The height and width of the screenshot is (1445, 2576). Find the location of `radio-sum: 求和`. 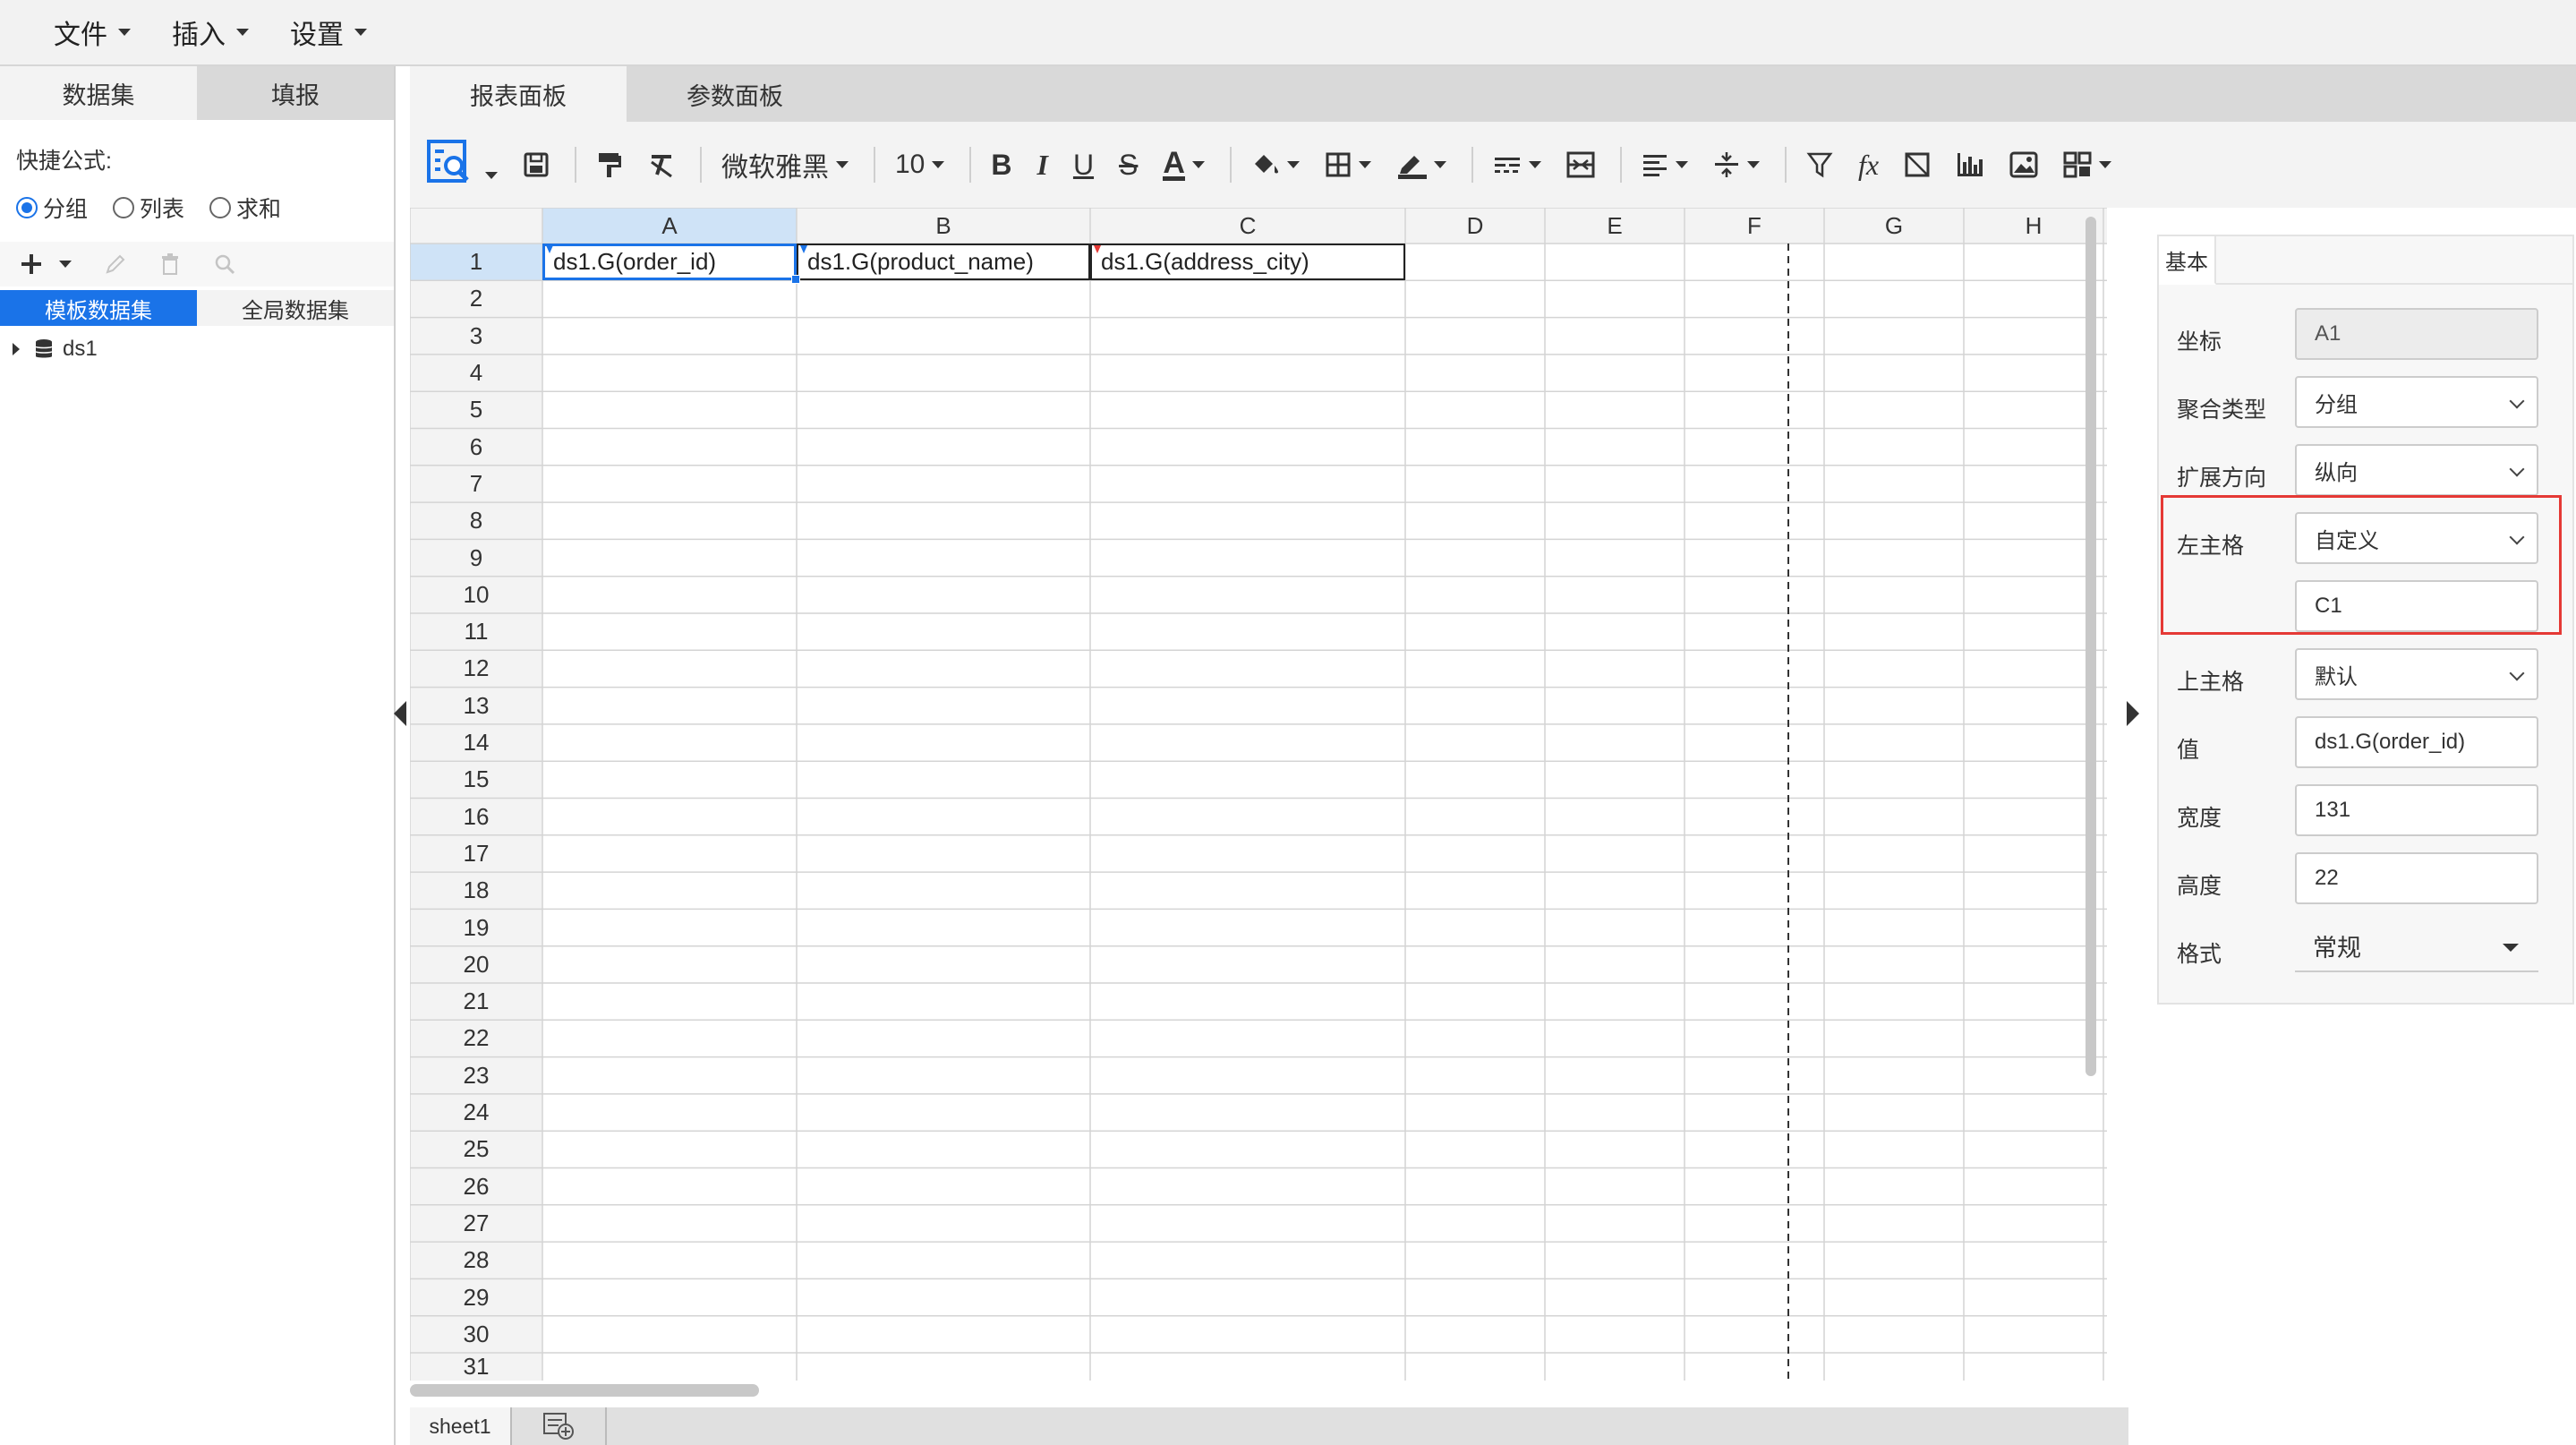

radio-sum: 求和 is located at coordinates (245, 208).